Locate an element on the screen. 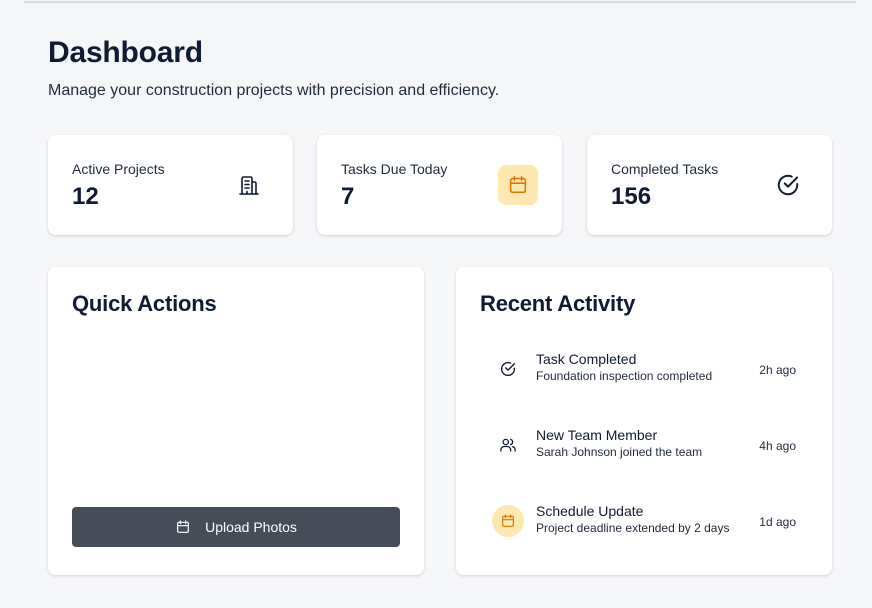 This screenshot has height=608, width=872. activity-description: Sarah Johnson joined the team is located at coordinates (619, 452).